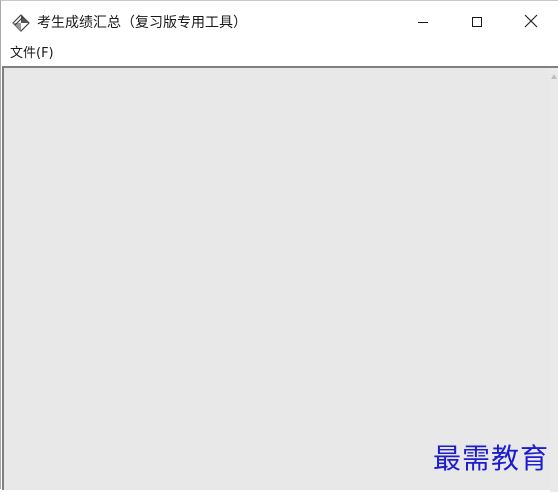  What do you see at coordinates (554, 280) in the screenshot?
I see `vertical-scrollbar` at bounding box center [554, 280].